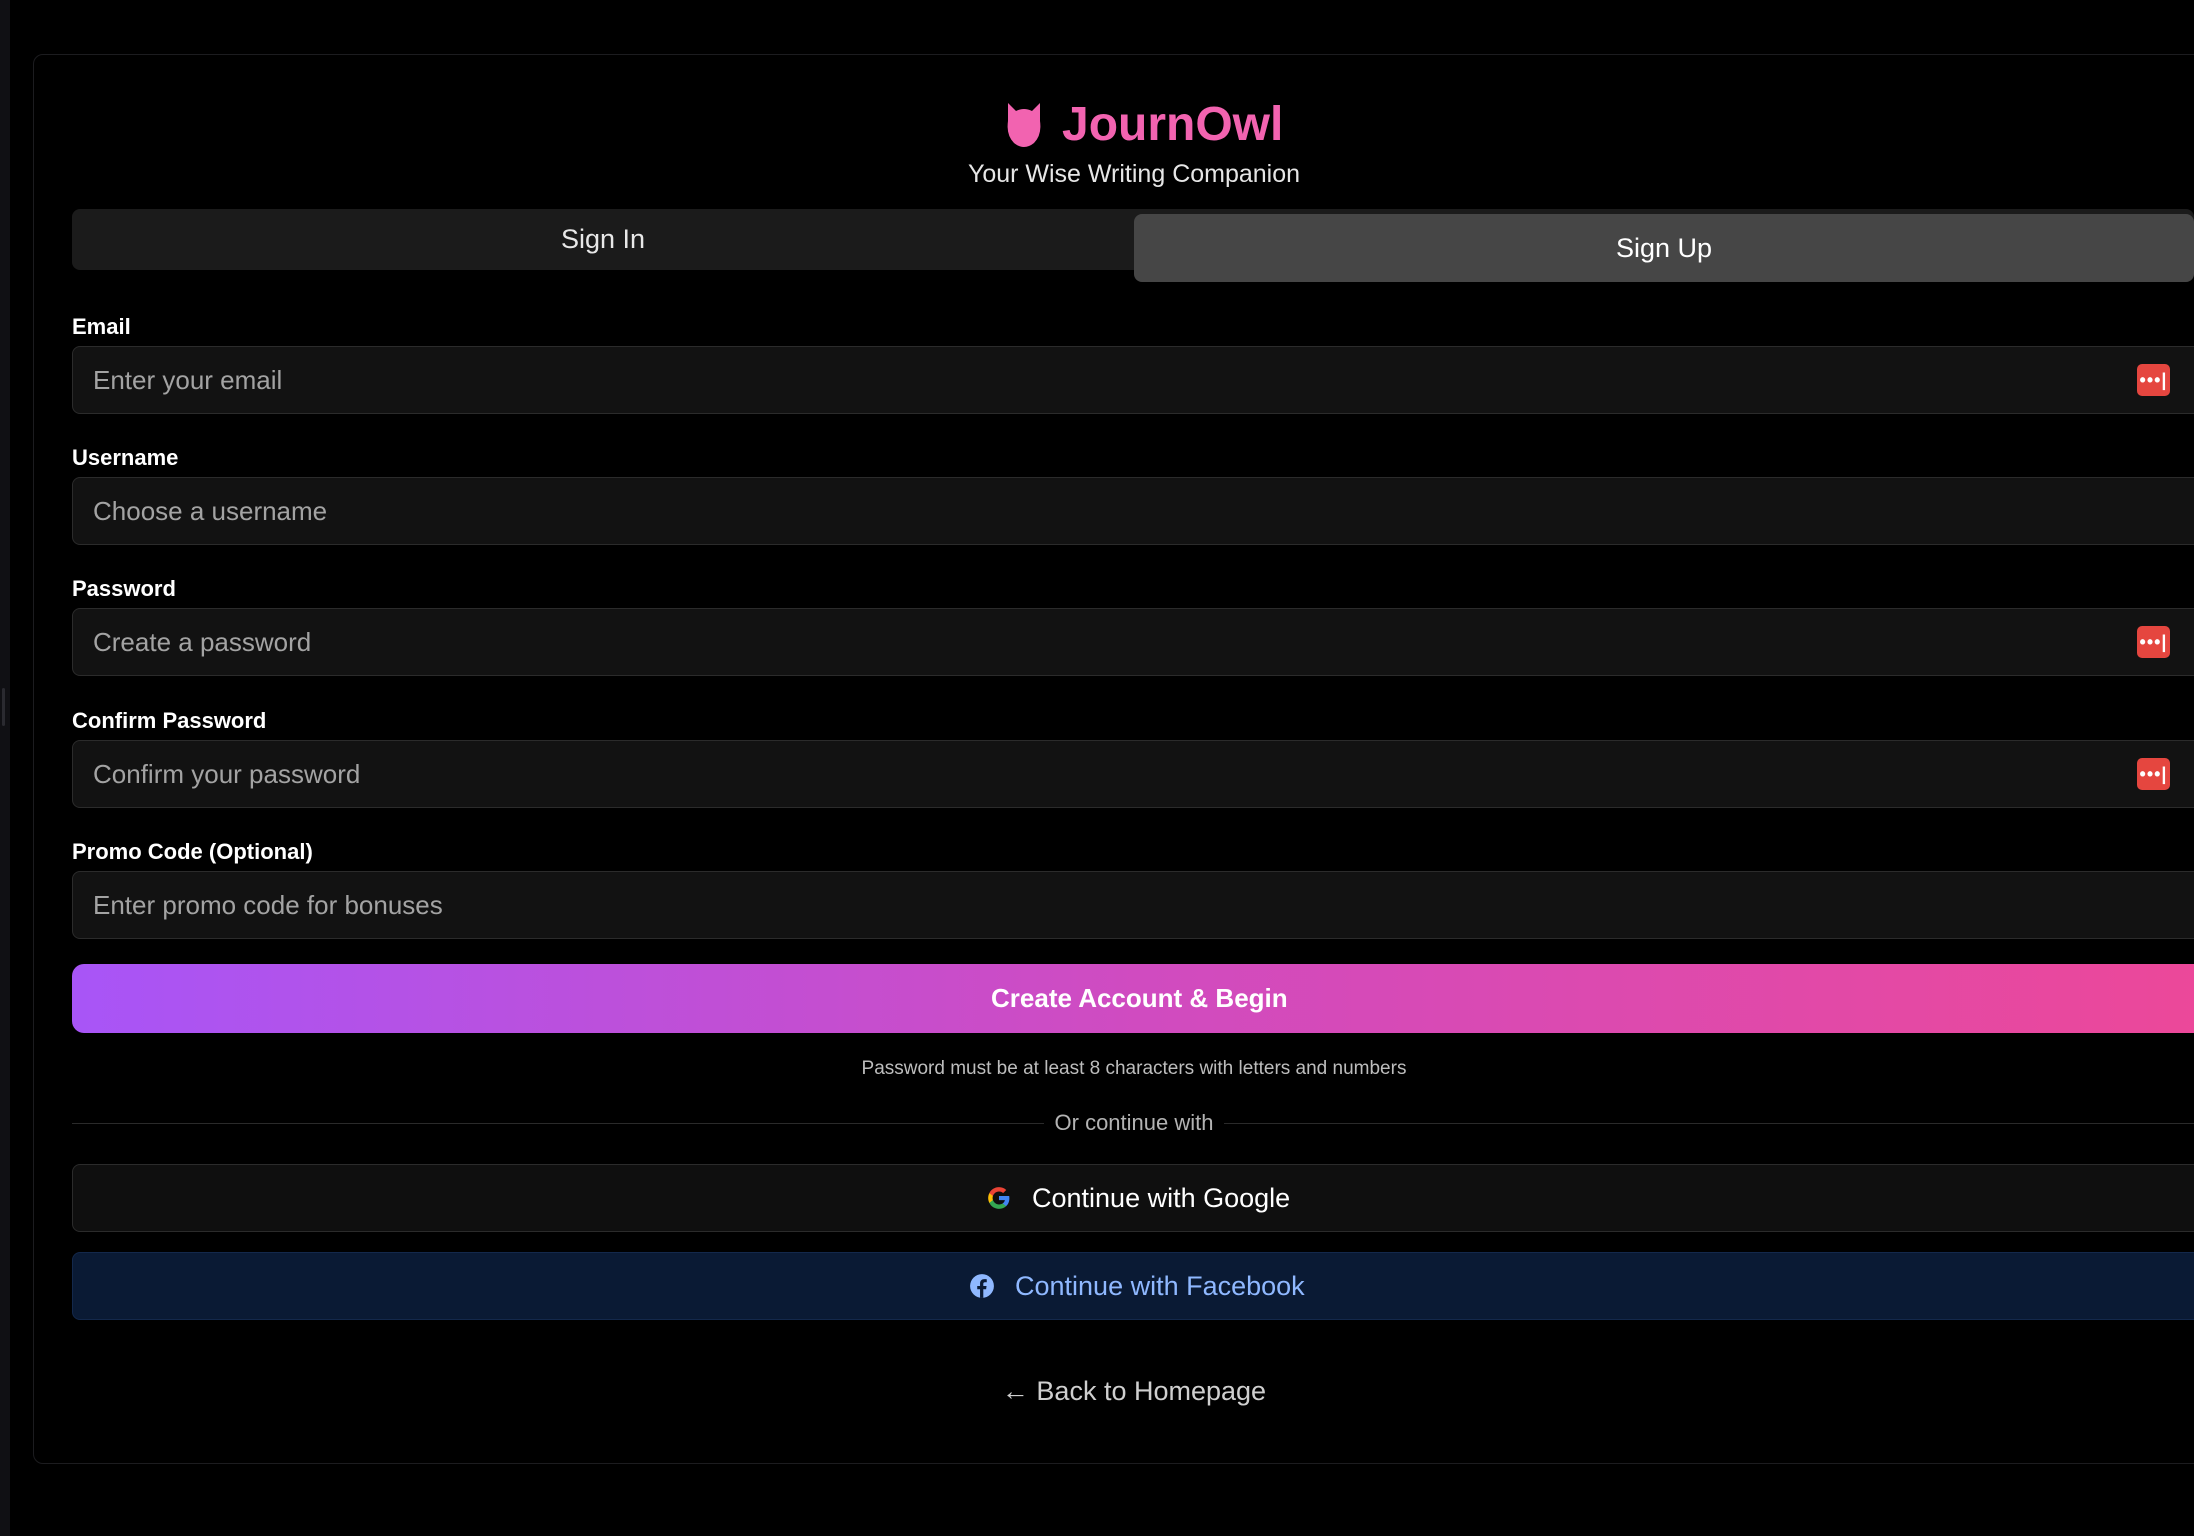 This screenshot has height=1536, width=2194. Describe the element at coordinates (124, 588) in the screenshot. I see `password-label: Password` at that location.